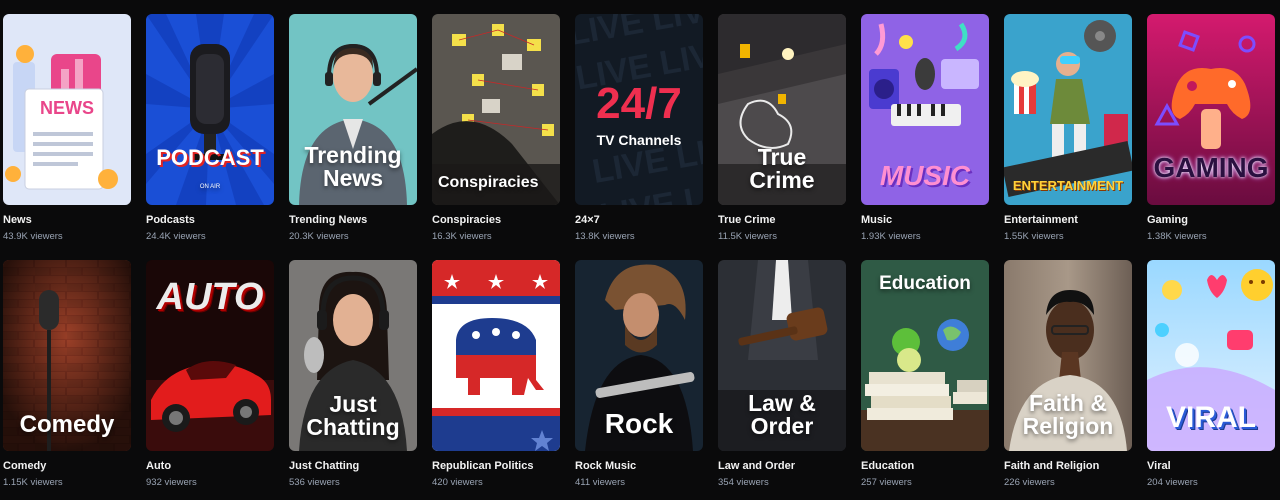 This screenshot has height=500, width=1280. What do you see at coordinates (353, 466) in the screenshot?
I see `category-name: Just Chatting` at bounding box center [353, 466].